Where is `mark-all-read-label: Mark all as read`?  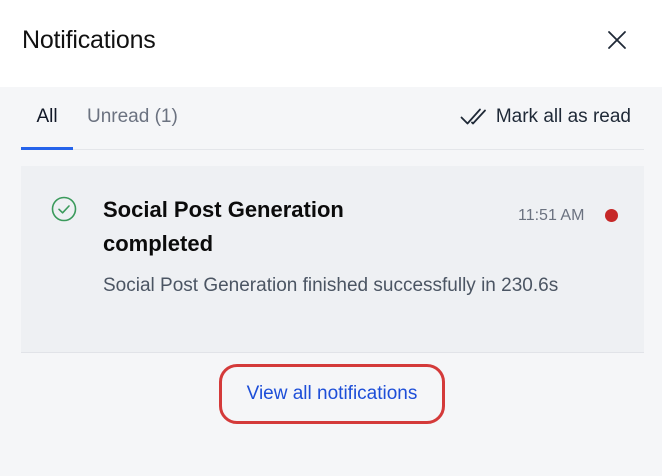 mark-all-read-label: Mark all as read is located at coordinates (563, 116).